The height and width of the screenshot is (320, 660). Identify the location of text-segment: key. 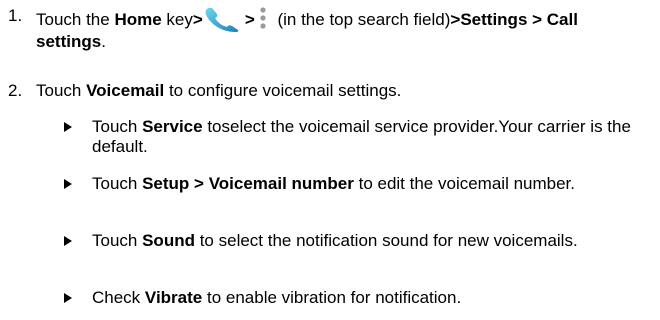
(177, 19).